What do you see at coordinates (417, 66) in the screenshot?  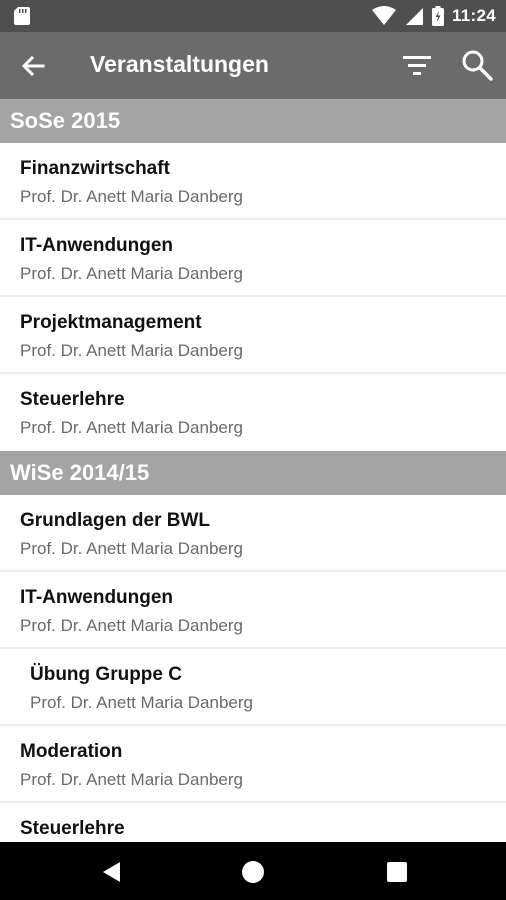 I see `filter-icon` at bounding box center [417, 66].